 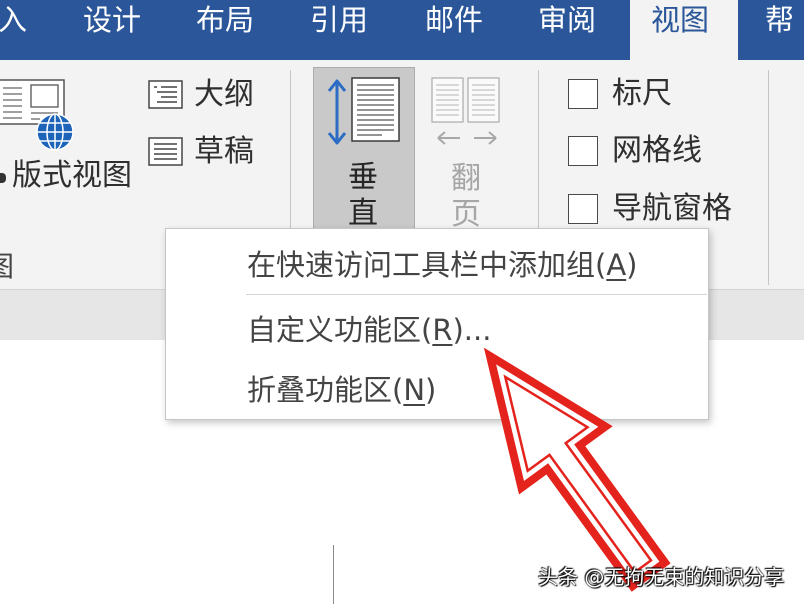 What do you see at coordinates (642, 93) in the screenshot?
I see `ruler-label: 标尺` at bounding box center [642, 93].